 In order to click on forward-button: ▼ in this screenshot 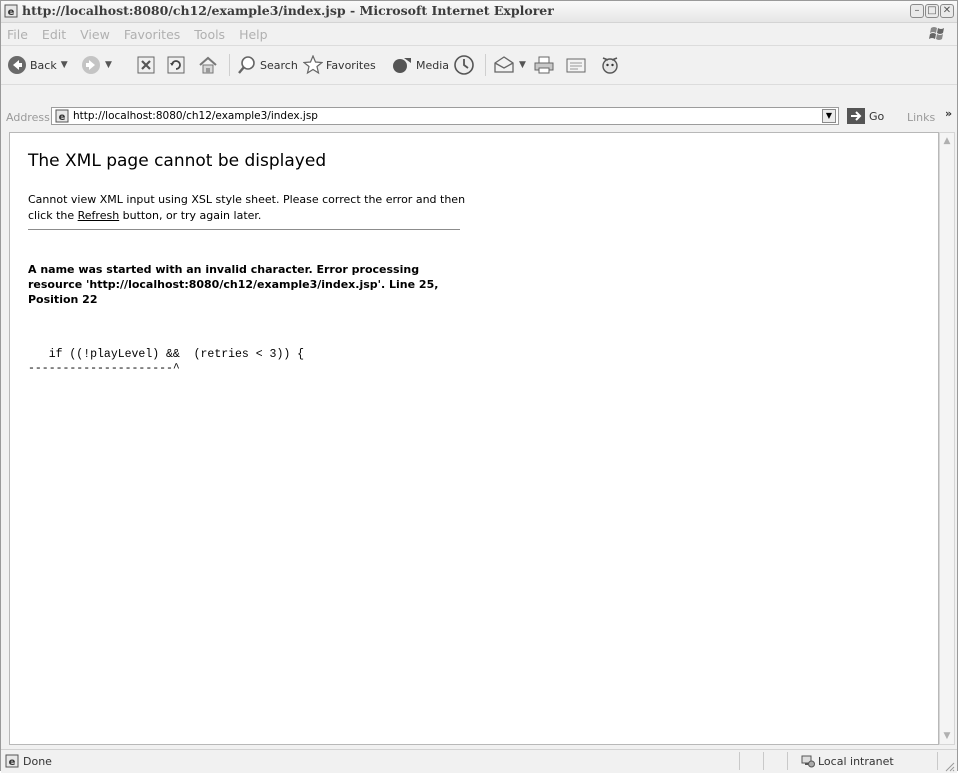, I will do `click(96, 65)`.